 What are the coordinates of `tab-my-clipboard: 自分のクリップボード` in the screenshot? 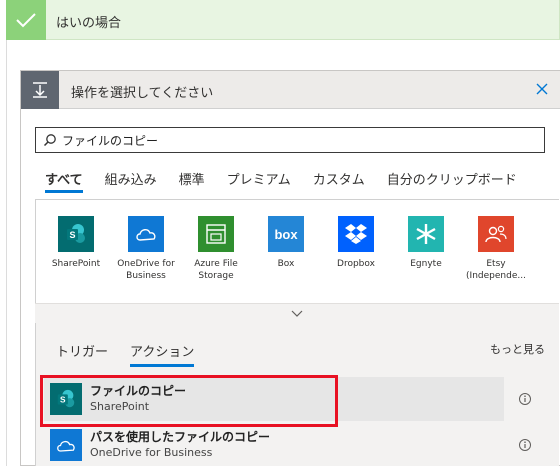 It's located at (452, 181).